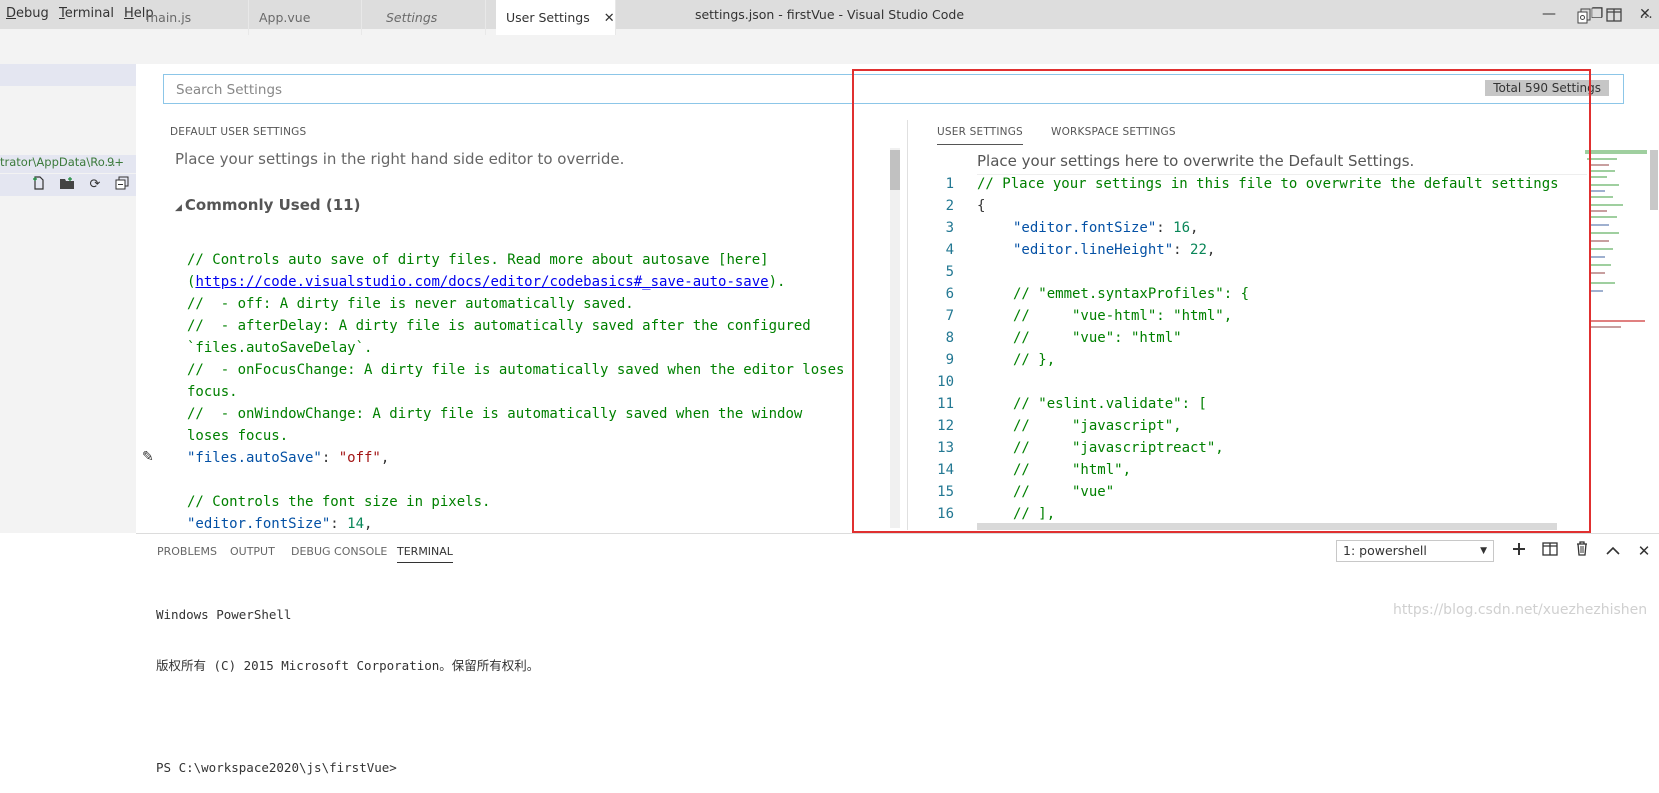  I want to click on split-terminal-icon, so click(1550, 551).